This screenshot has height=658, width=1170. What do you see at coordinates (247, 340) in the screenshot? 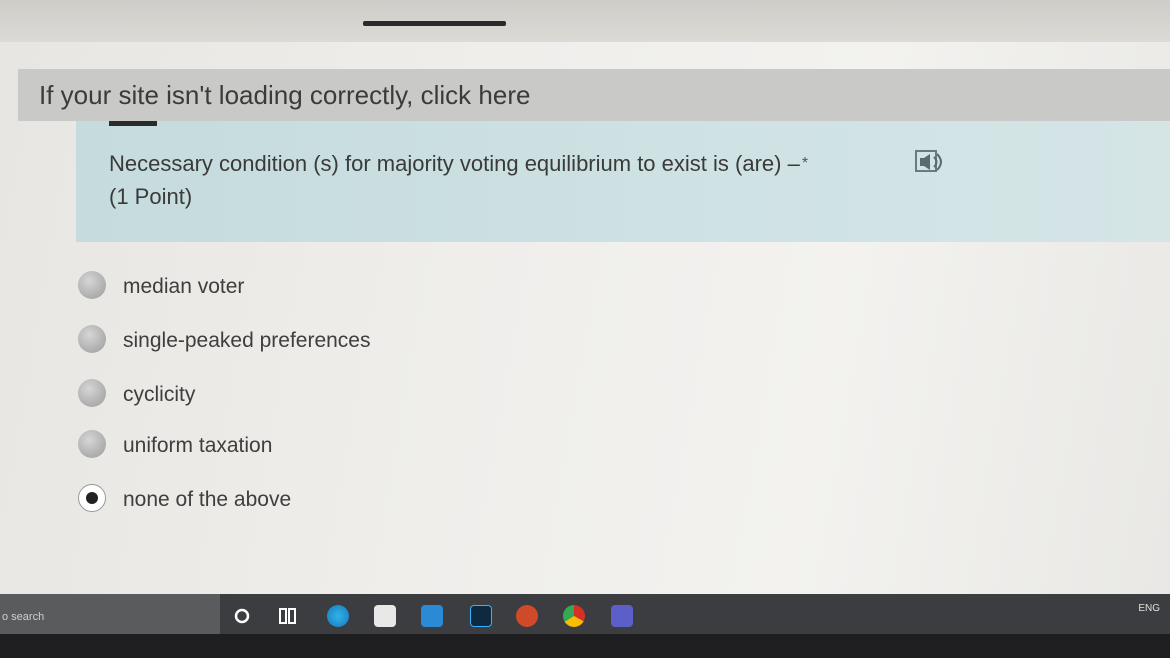
I see `option-label: single-peaked preferences` at bounding box center [247, 340].